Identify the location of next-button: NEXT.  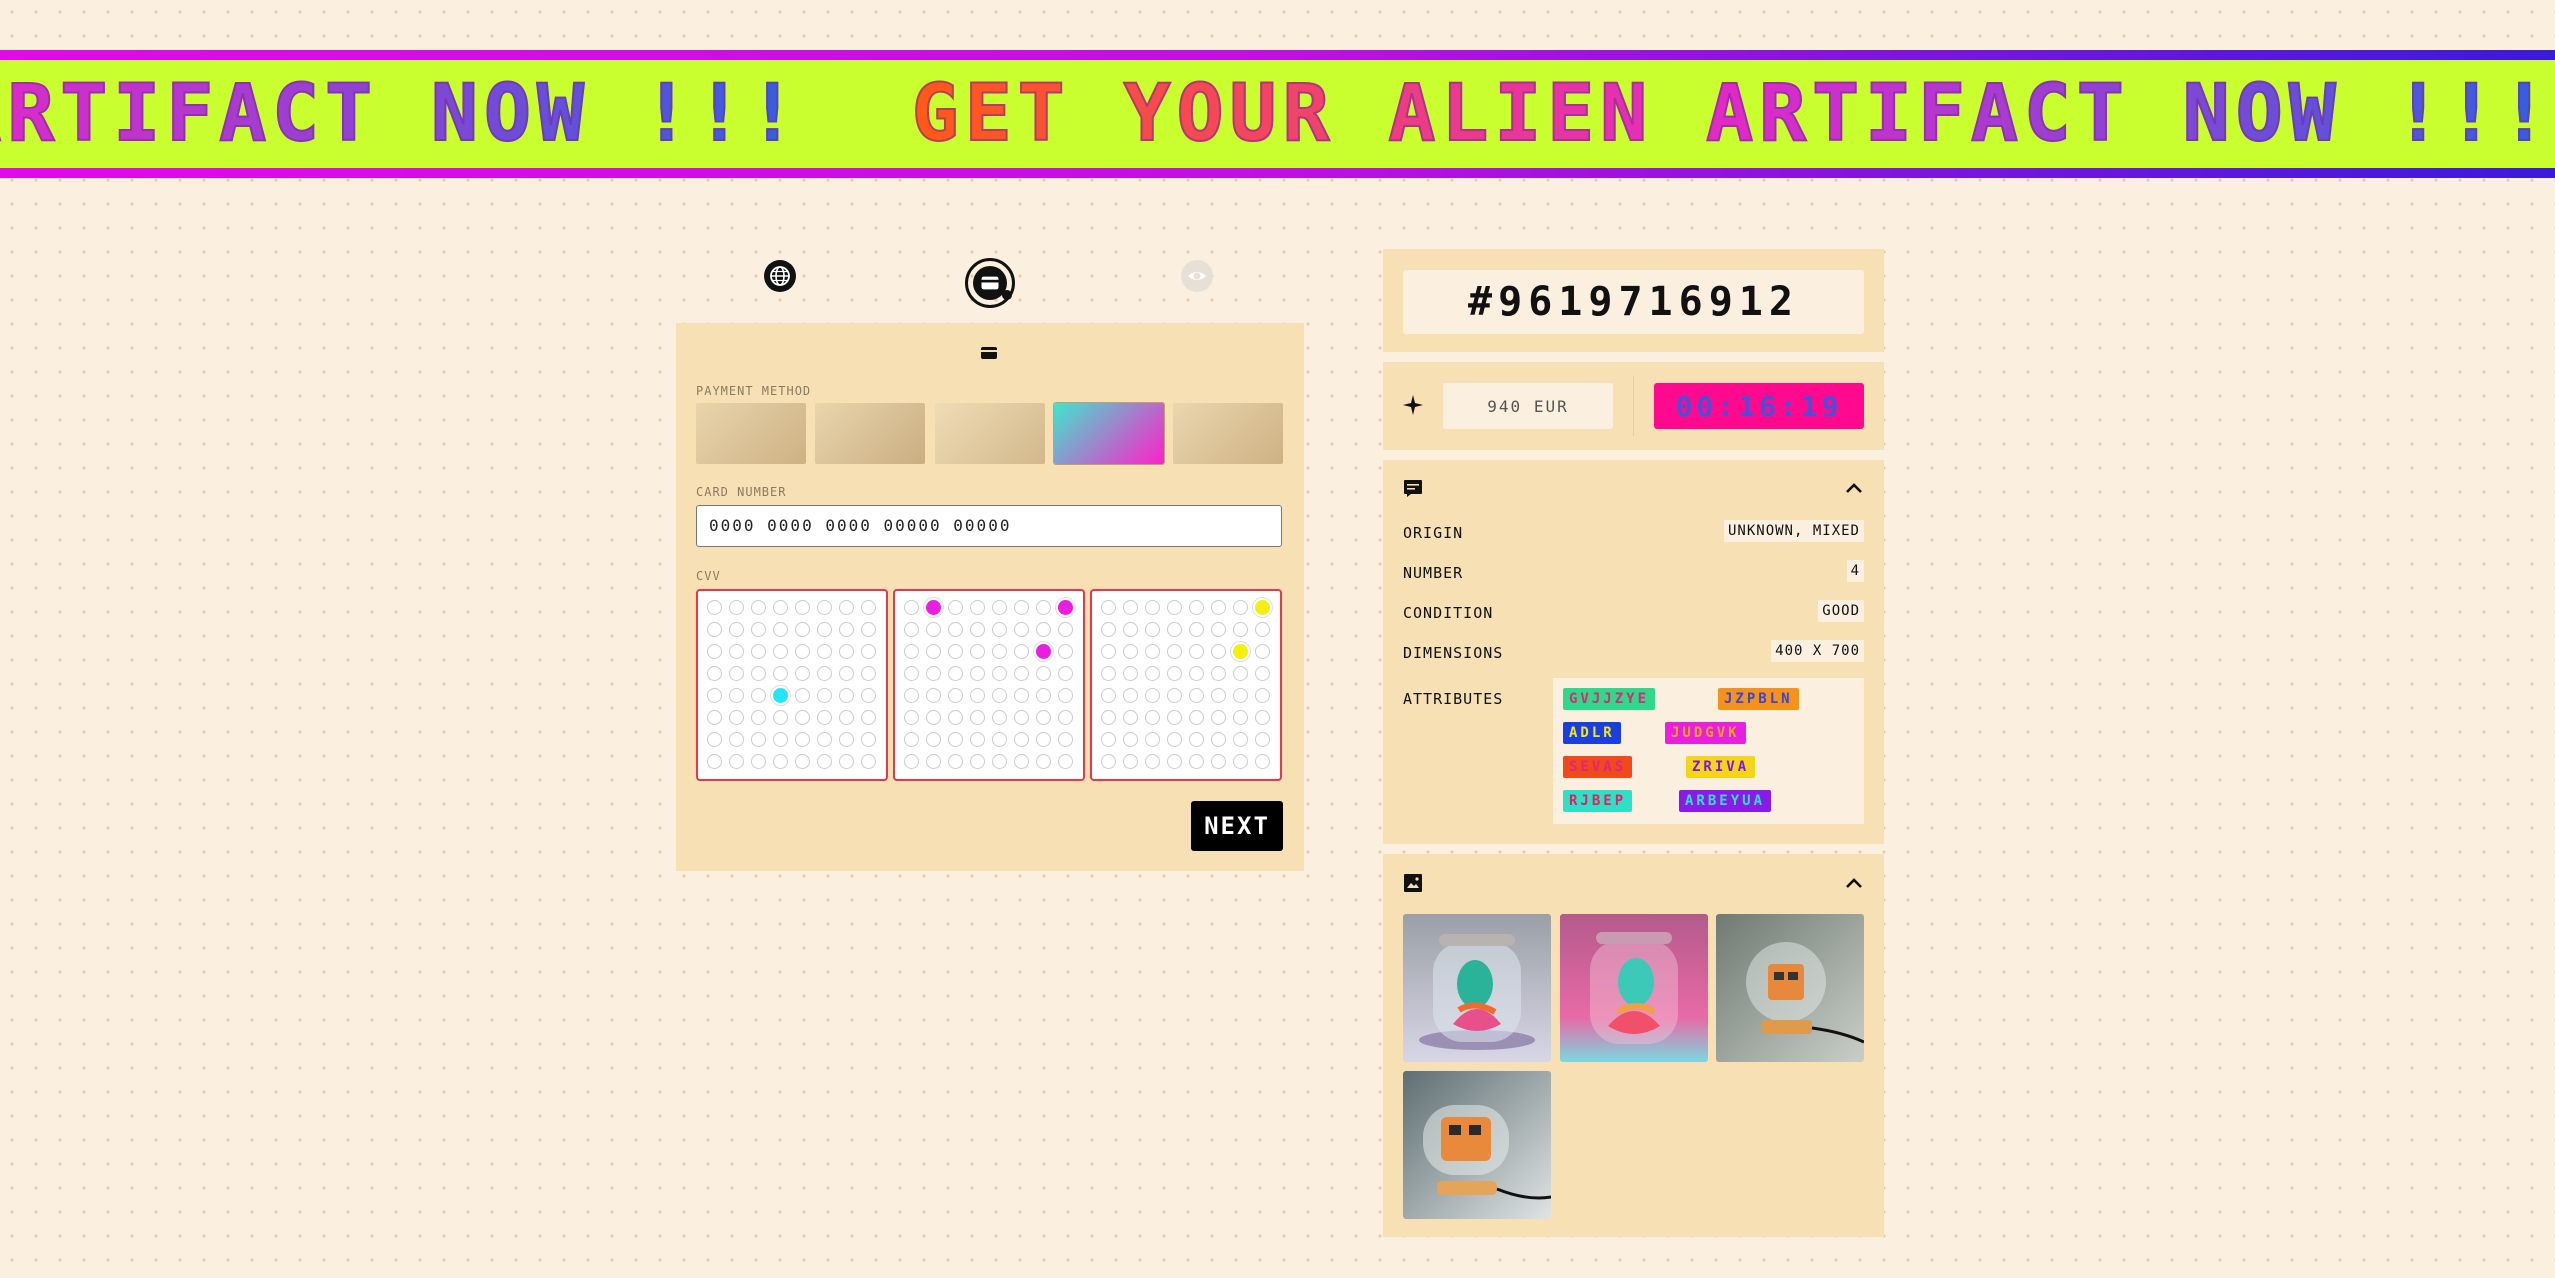
(1237, 826).